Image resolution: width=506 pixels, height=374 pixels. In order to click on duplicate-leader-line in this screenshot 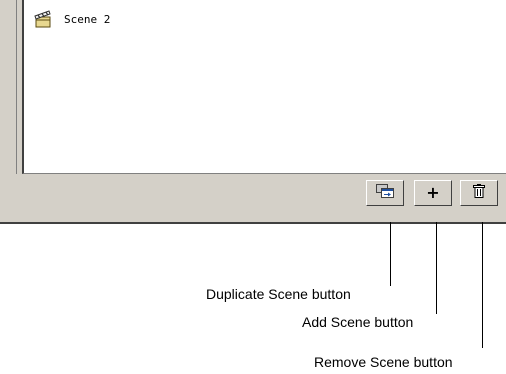, I will do `click(390, 254)`.